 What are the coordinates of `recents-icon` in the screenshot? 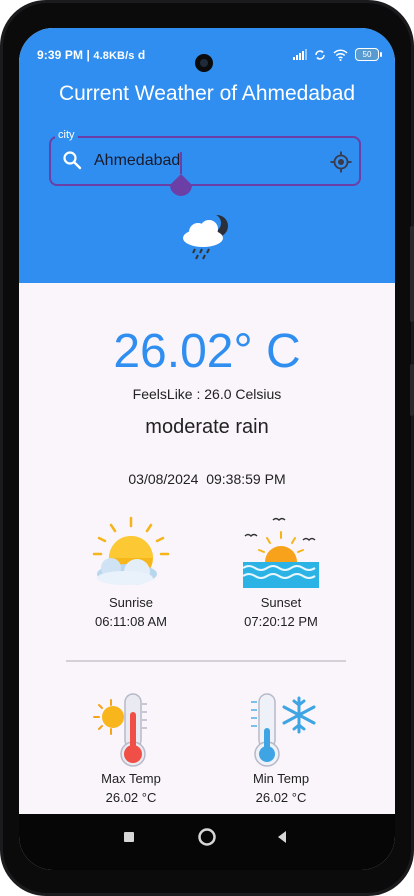 It's located at (129, 837).